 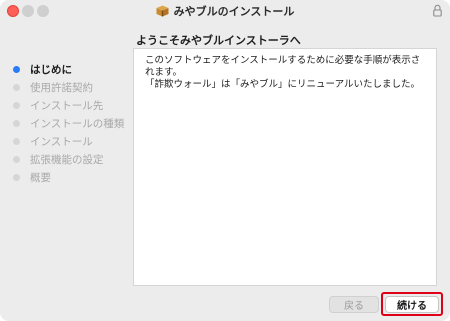 What do you see at coordinates (437, 10) in the screenshot?
I see `lock-icon` at bounding box center [437, 10].